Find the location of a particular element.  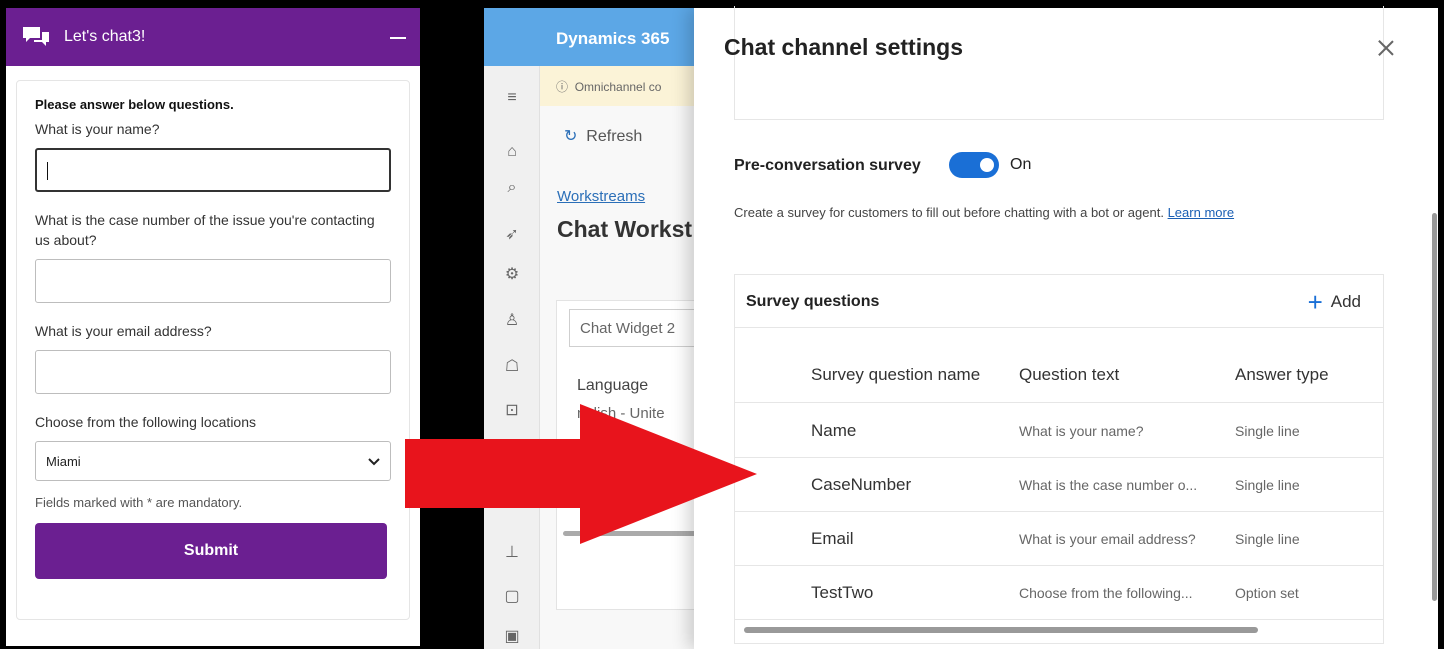

panel-title: Chat channel settings is located at coordinates (843, 47).